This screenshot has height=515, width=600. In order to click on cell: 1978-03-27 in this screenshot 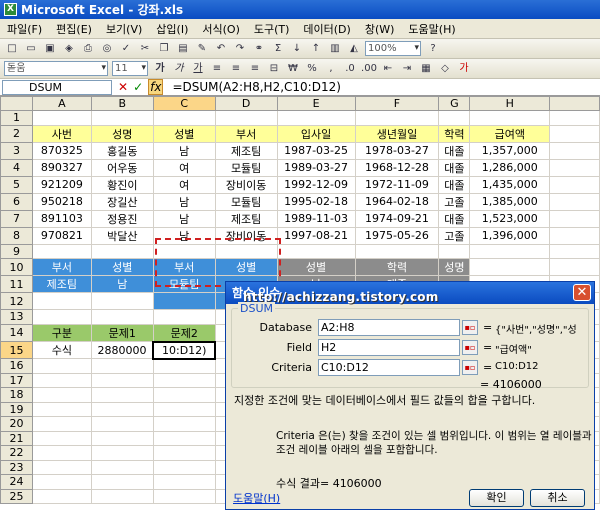, I will do `click(397, 150)`.